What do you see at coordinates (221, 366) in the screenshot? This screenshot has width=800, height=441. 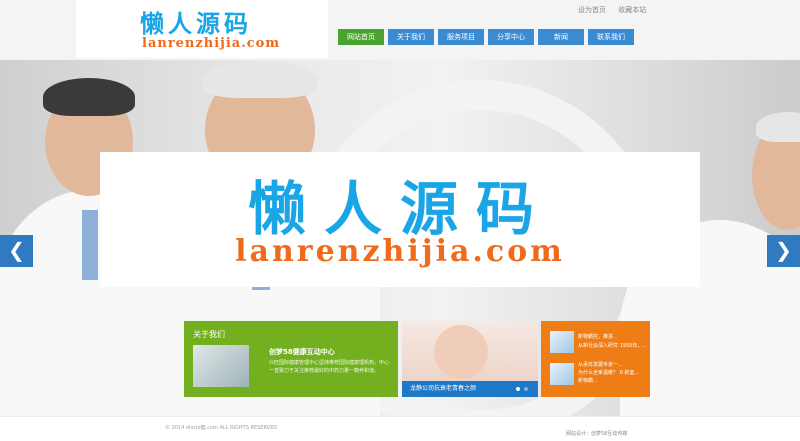 I see `about-us-thumbnail` at bounding box center [221, 366].